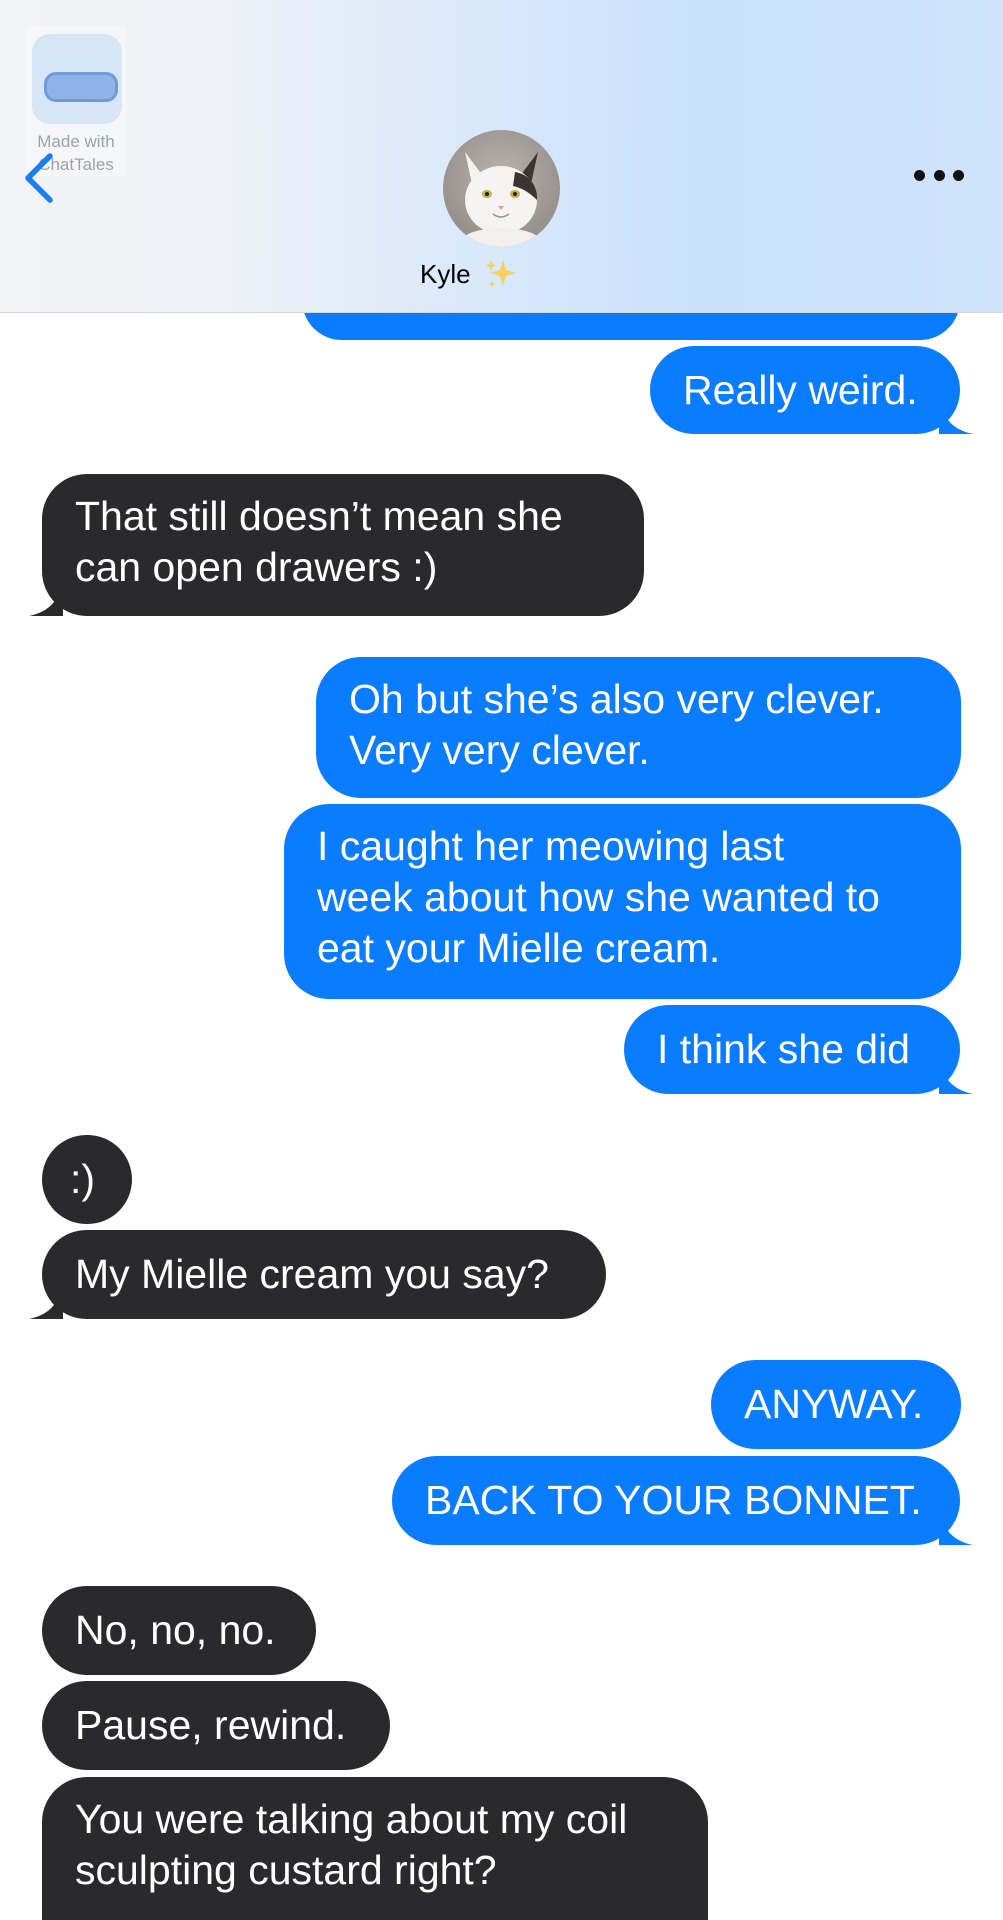  I want to click on chat-bubble-logo-icon, so click(77, 79).